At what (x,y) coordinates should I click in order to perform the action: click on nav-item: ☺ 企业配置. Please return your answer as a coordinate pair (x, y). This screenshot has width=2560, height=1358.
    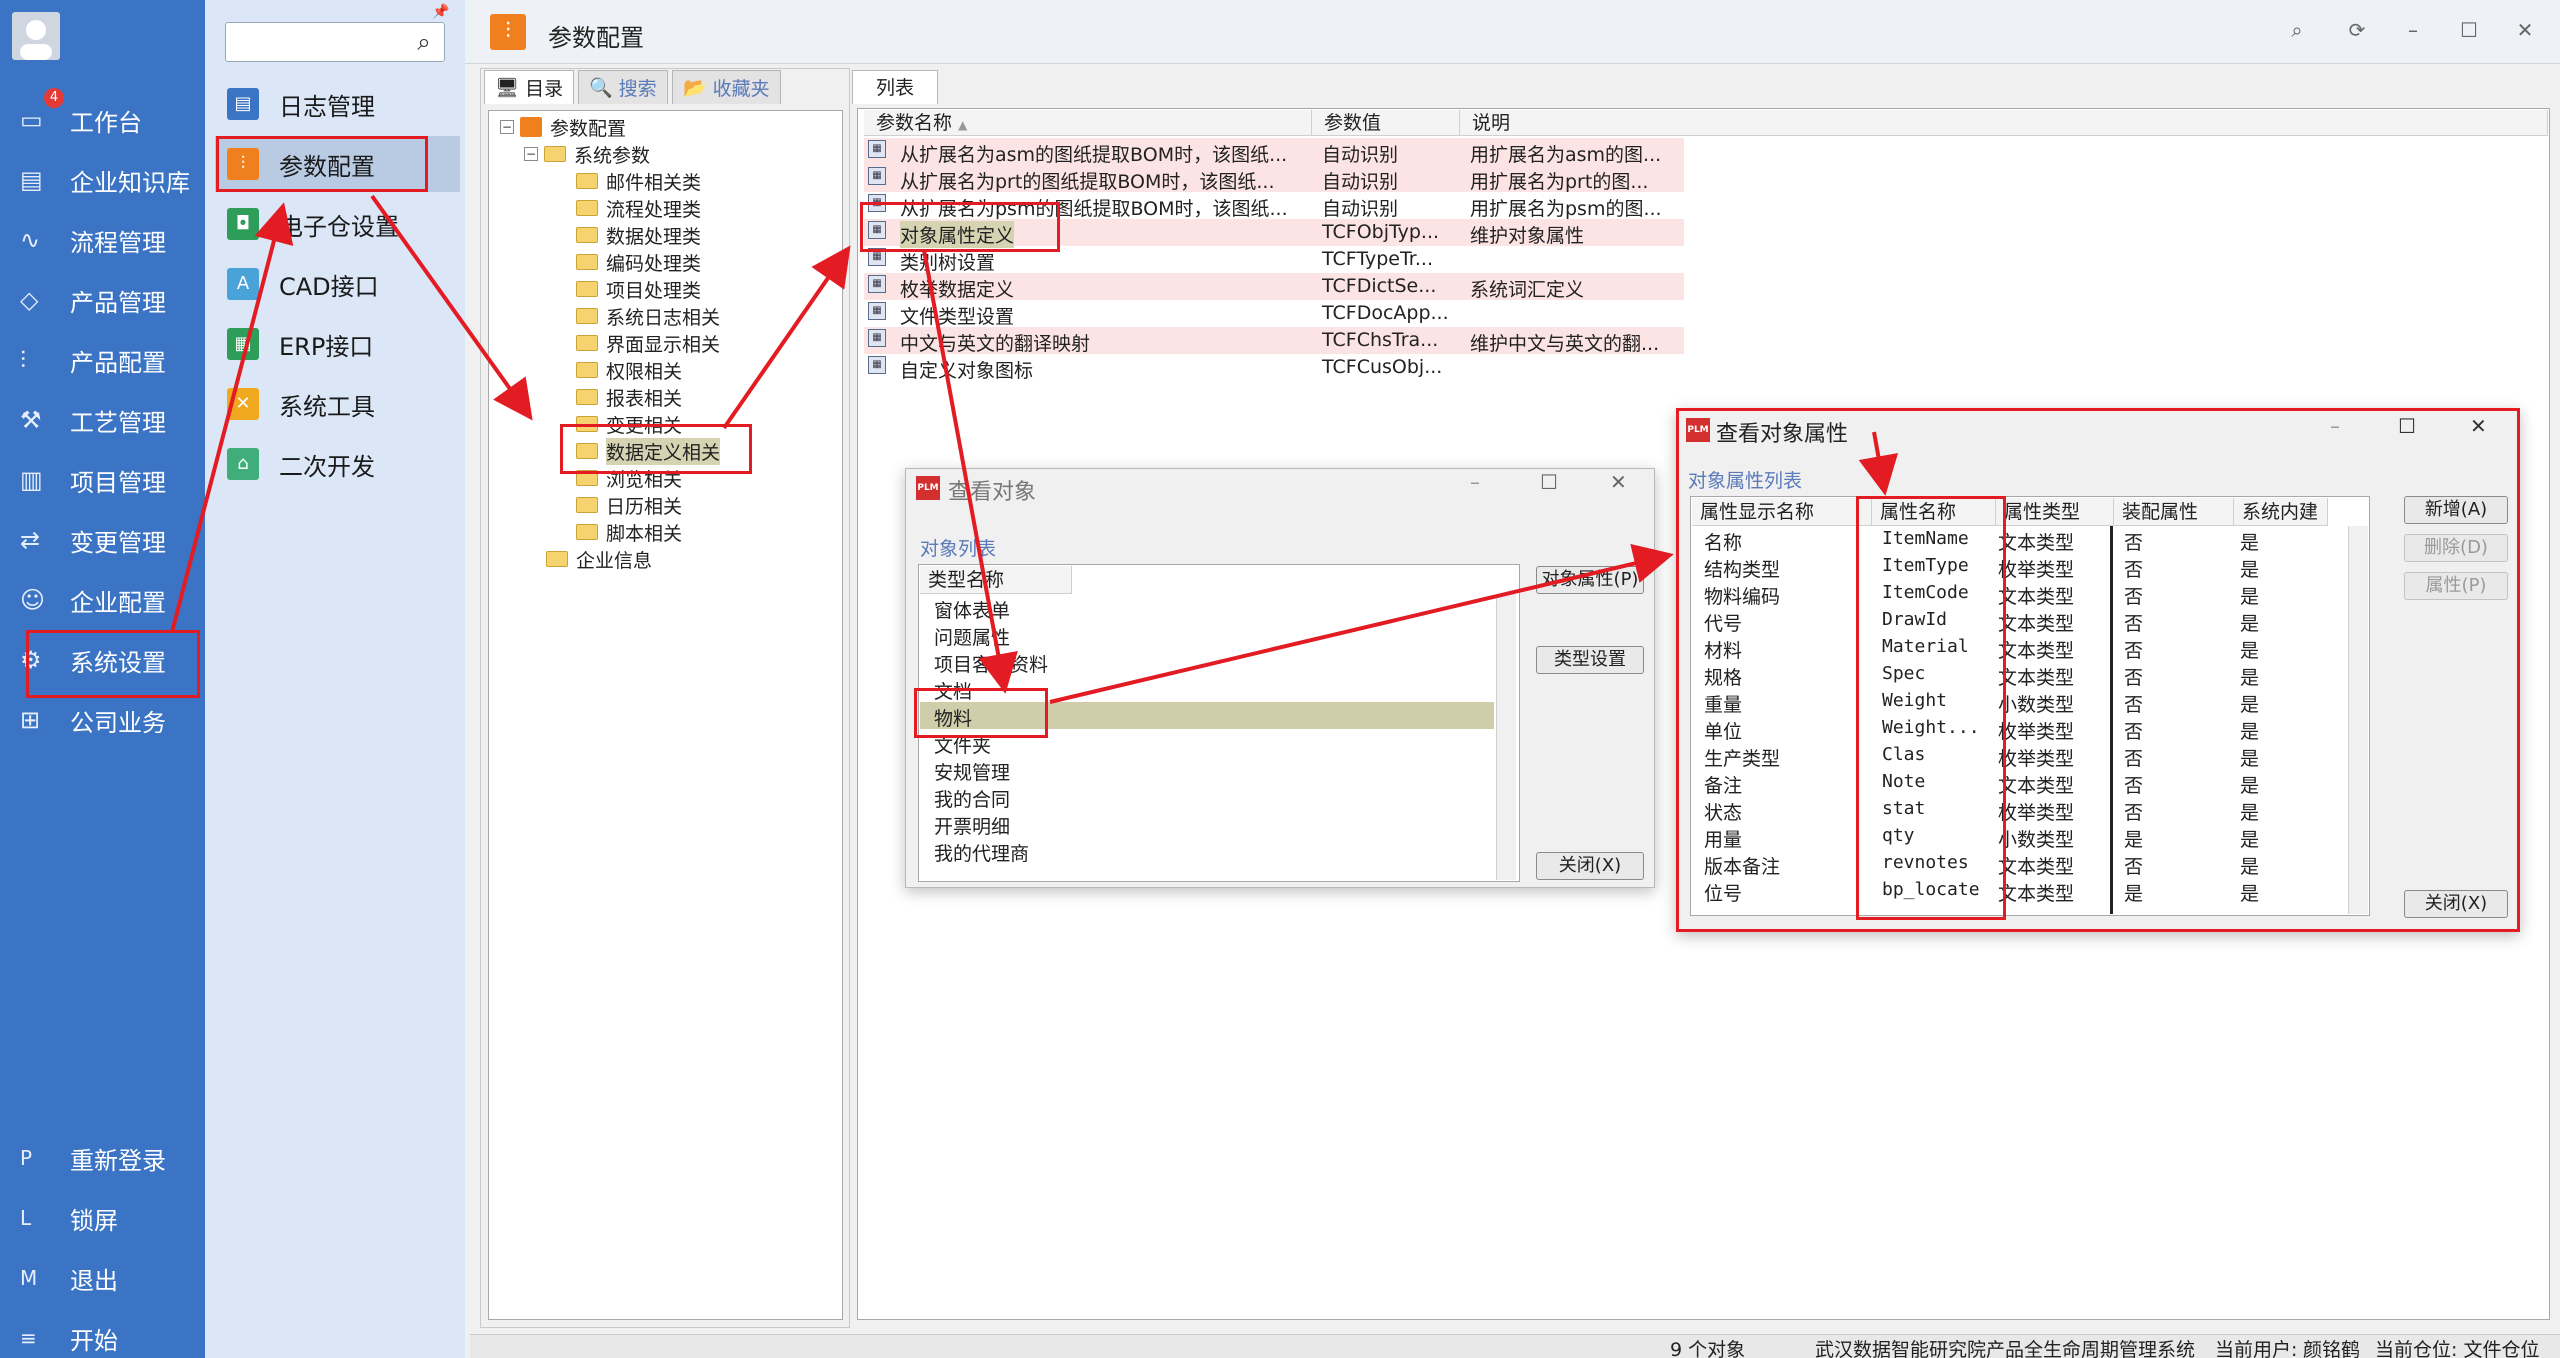
    Looking at the image, I should click on (102, 600).